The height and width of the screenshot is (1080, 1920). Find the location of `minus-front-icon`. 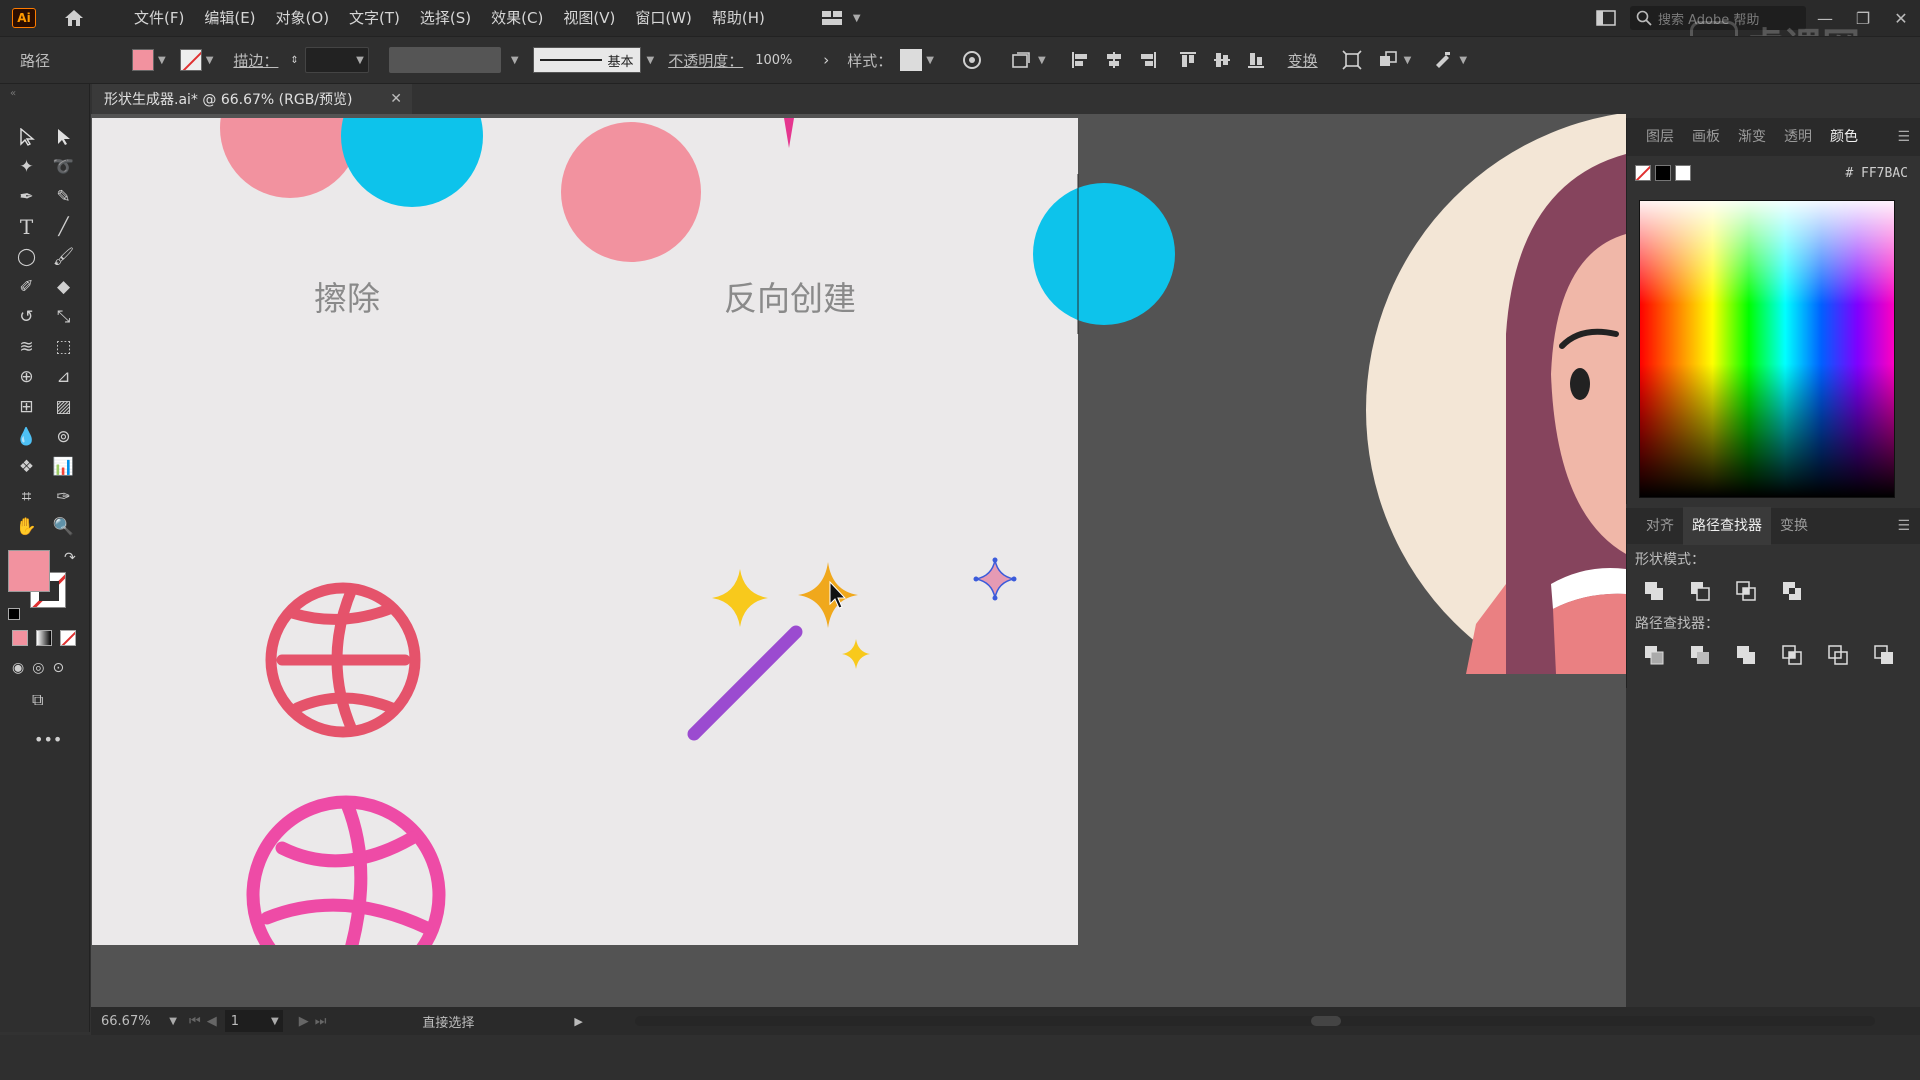

minus-front-icon is located at coordinates (1700, 591).